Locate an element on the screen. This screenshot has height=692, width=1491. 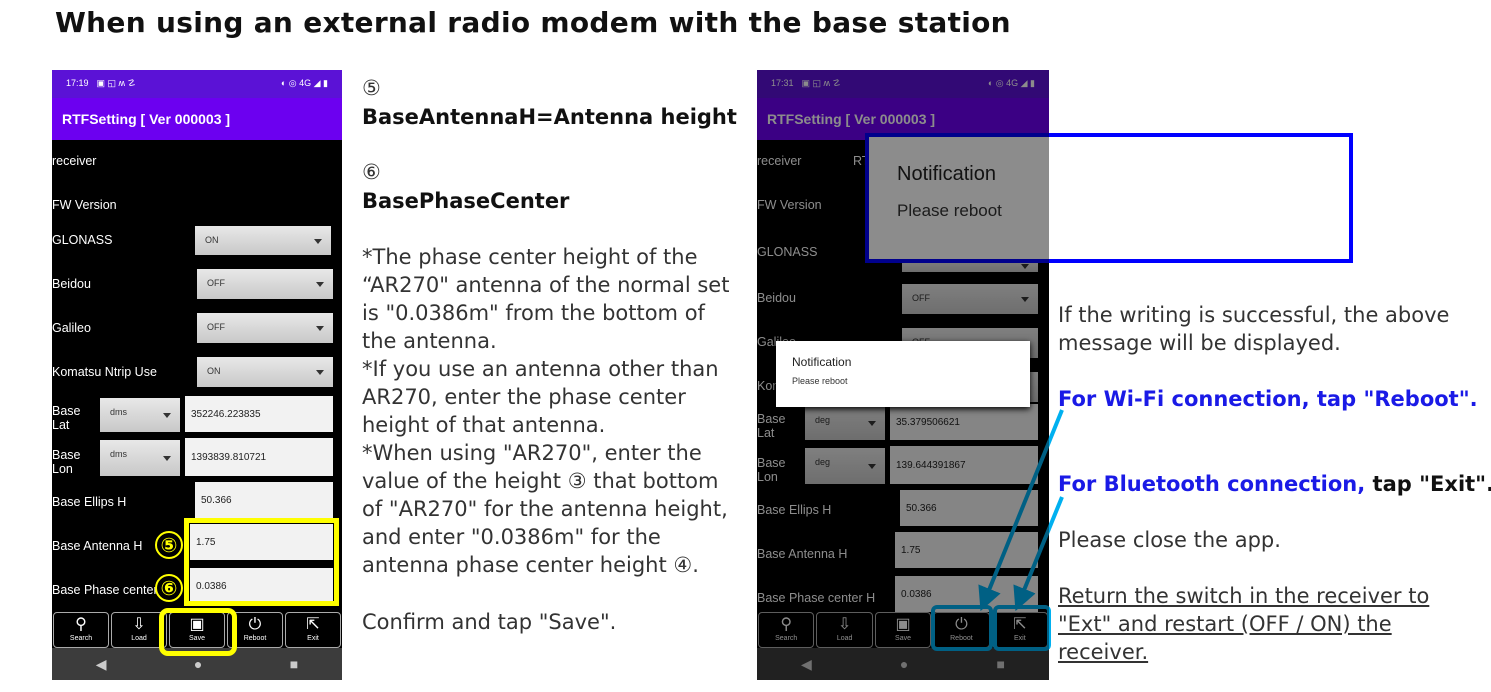
dialog-message: Please reboot is located at coordinates (820, 381).